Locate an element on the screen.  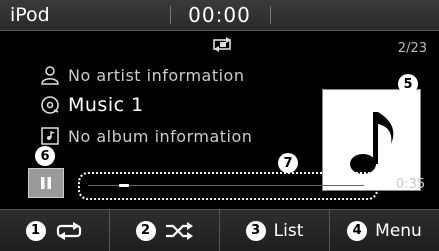
pause-button is located at coordinates (46, 183).